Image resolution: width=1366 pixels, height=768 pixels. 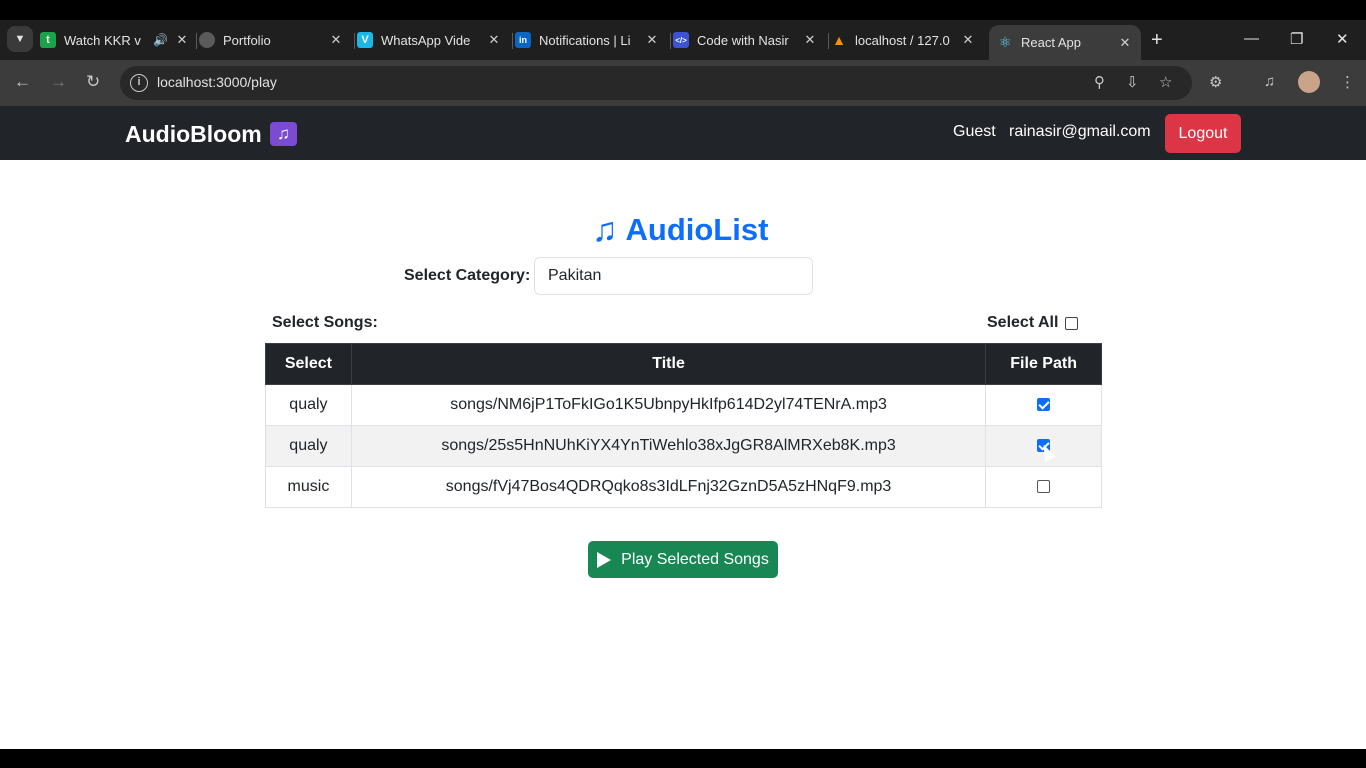 I want to click on vimeo-icon: V, so click(x=365, y=40).